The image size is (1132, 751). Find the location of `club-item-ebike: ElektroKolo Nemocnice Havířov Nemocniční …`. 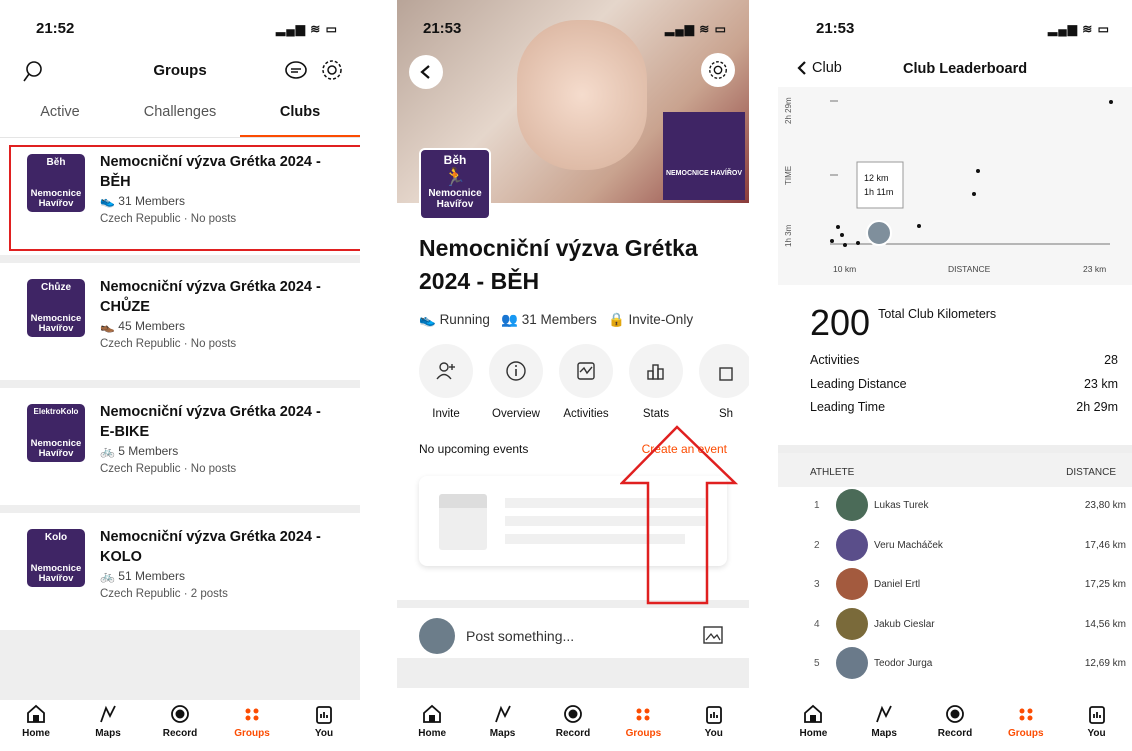

club-item-ebike: ElektroKolo Nemocnice Havířov Nemocniční … is located at coordinates (180, 446).